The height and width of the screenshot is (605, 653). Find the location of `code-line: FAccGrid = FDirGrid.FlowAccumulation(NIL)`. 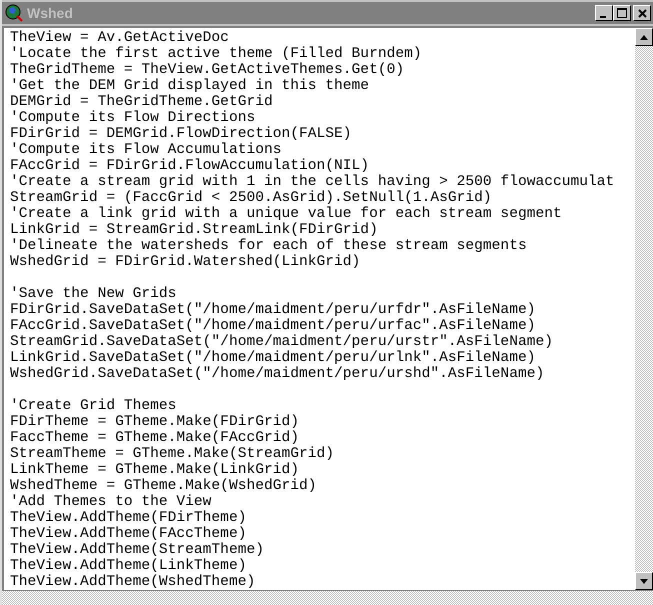

code-line: FAccGrid = FDirGrid.FlowAccumulation(NIL) is located at coordinates (190, 166).